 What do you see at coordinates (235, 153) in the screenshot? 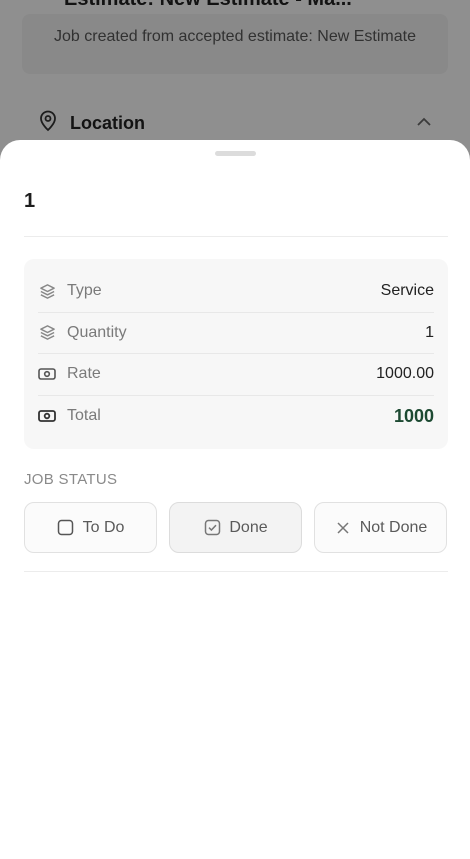
I see `sheet-drag-handle` at bounding box center [235, 153].